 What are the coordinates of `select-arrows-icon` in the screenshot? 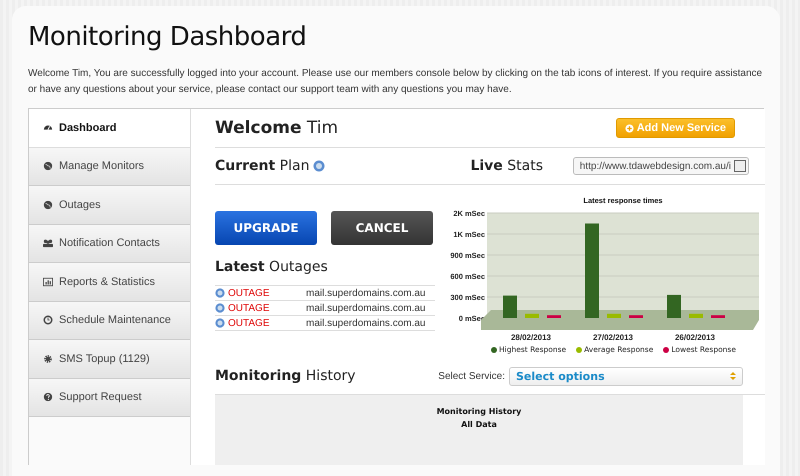 It's located at (733, 376).